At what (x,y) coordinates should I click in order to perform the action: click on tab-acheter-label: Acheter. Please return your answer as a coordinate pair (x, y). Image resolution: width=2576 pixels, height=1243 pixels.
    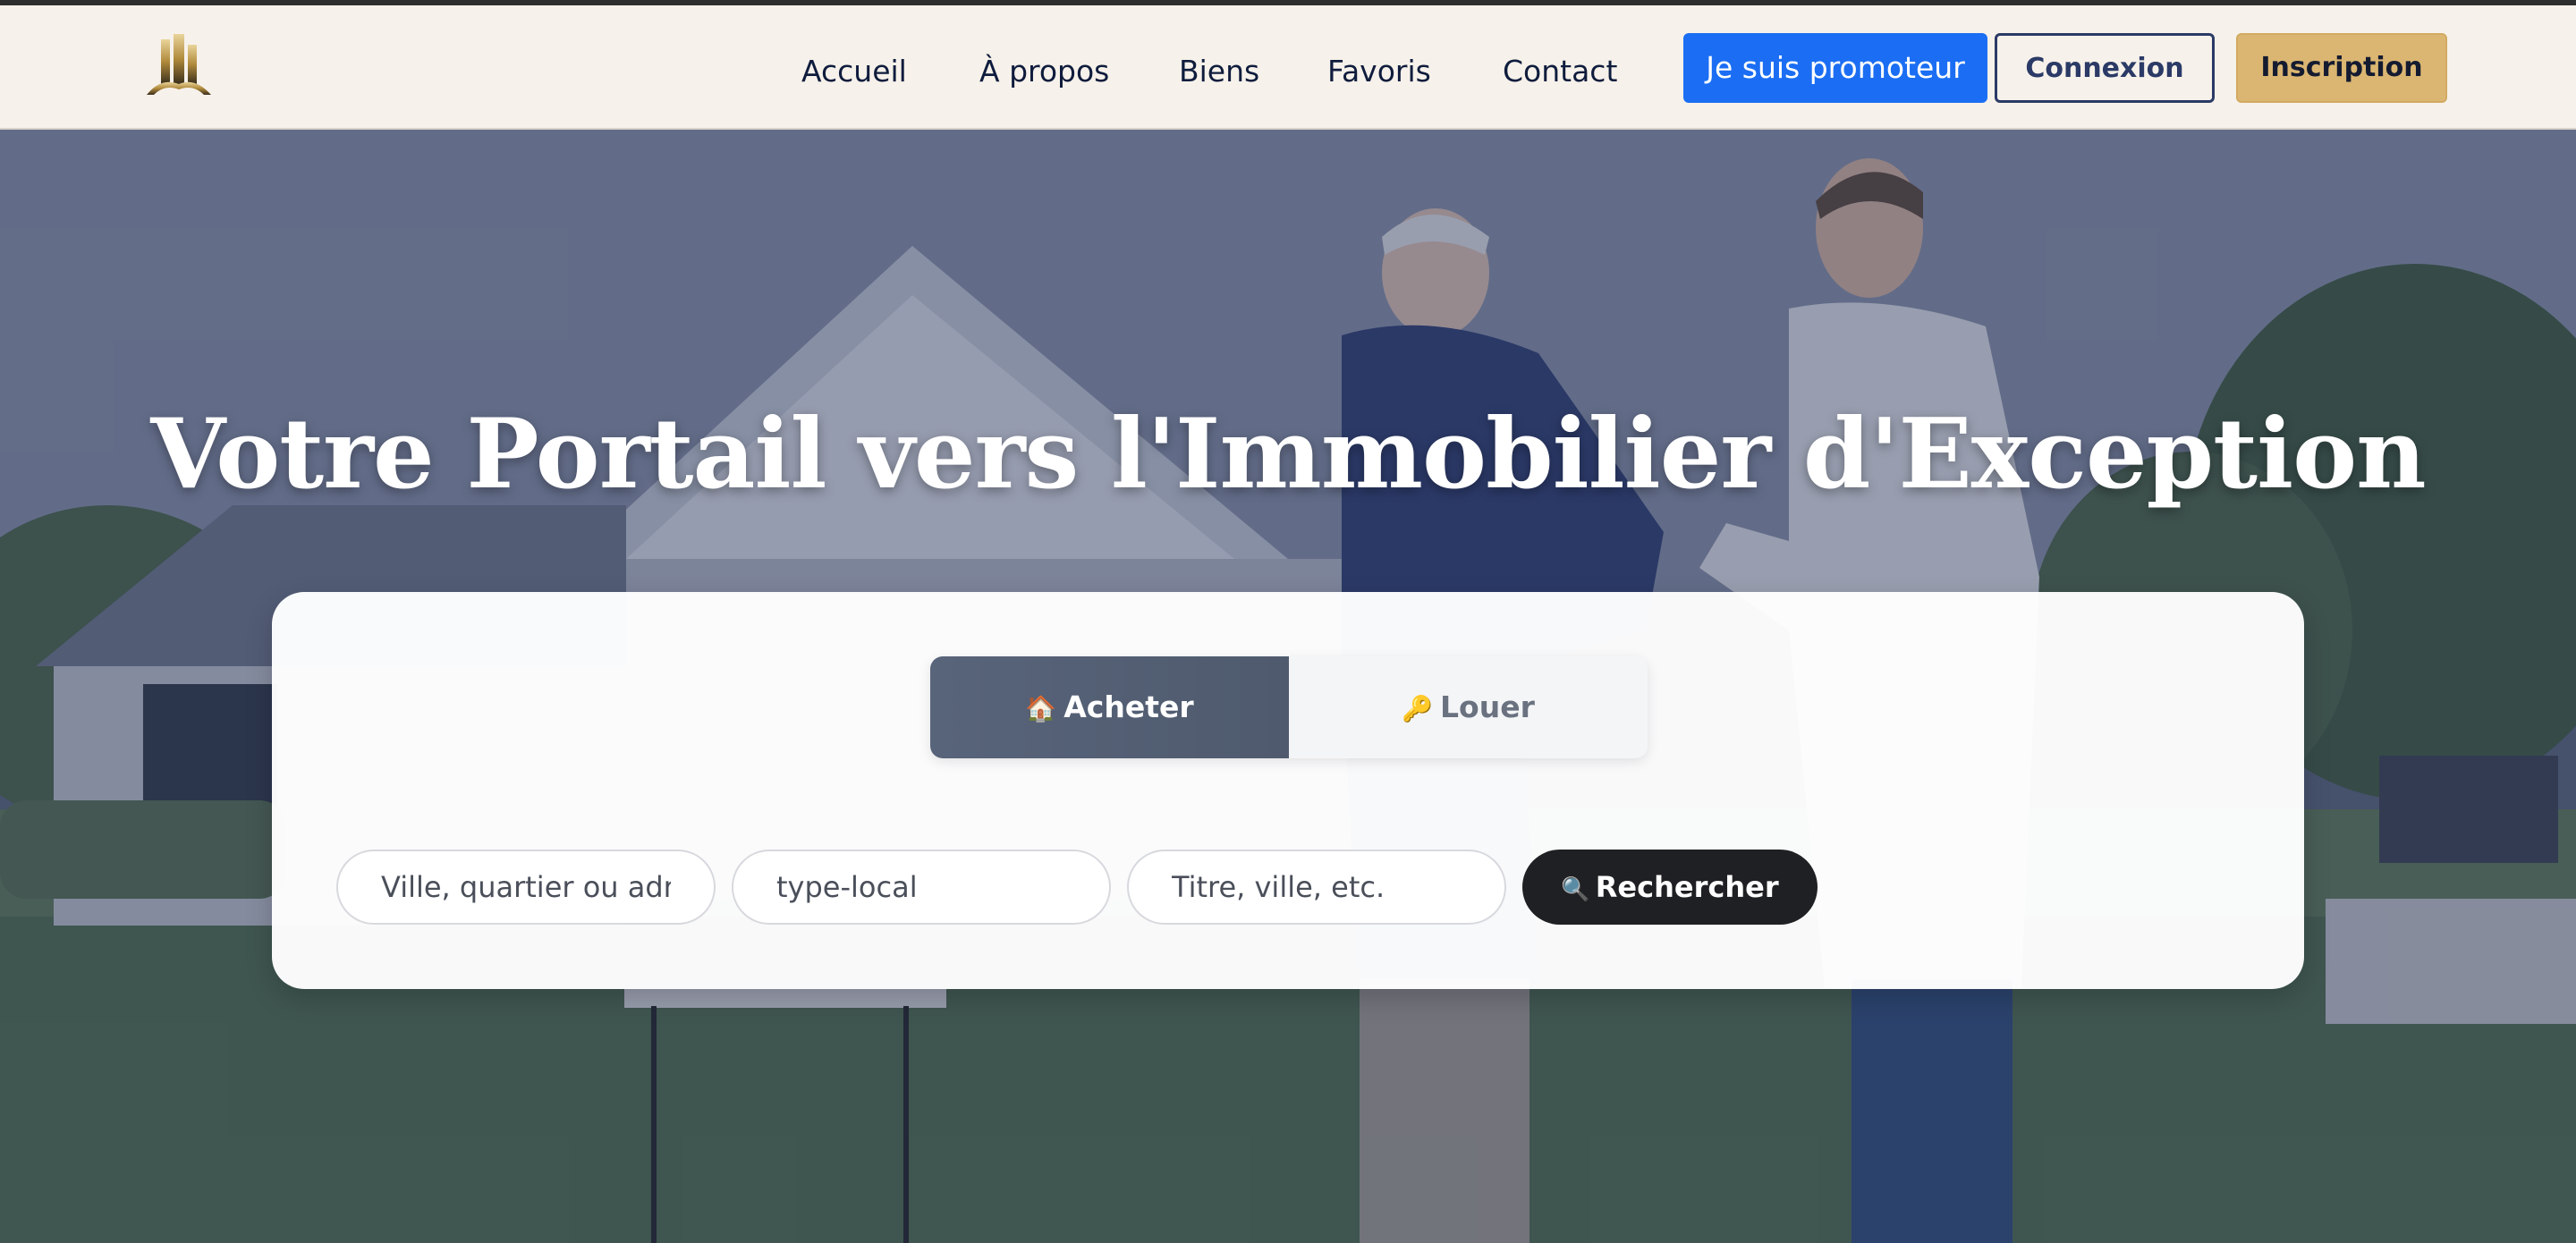
    Looking at the image, I should click on (1128, 706).